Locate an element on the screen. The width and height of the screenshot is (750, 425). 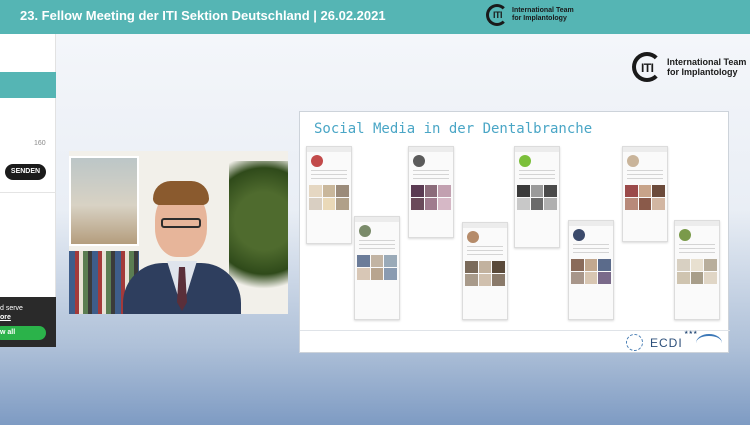
cookie-banner: d serve ore w all is located at coordinates (28, 322).